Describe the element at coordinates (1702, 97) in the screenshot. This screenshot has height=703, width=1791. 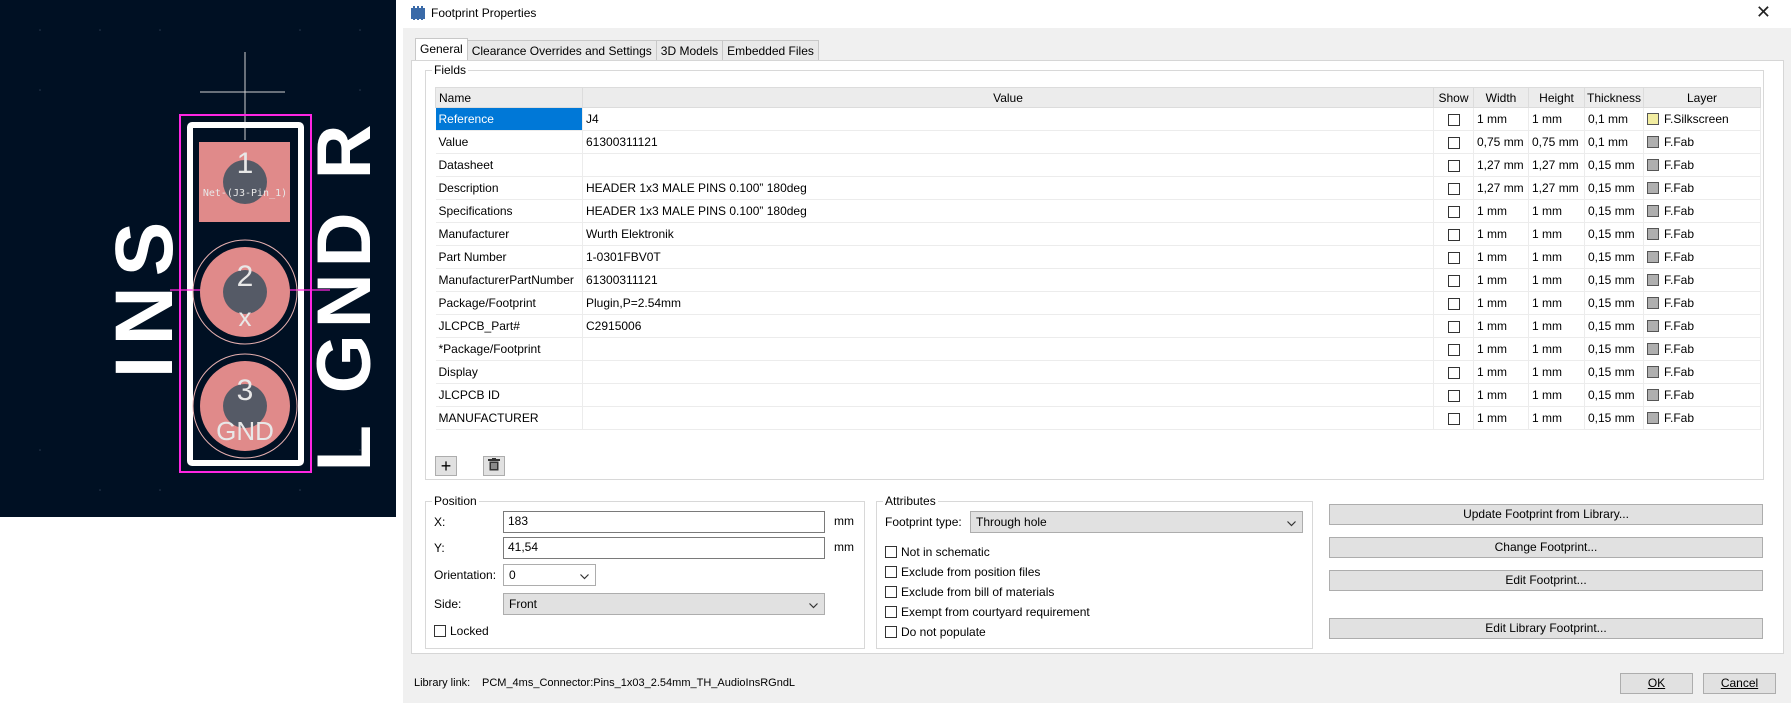
I see `column-header-layer: Layer` at that location.